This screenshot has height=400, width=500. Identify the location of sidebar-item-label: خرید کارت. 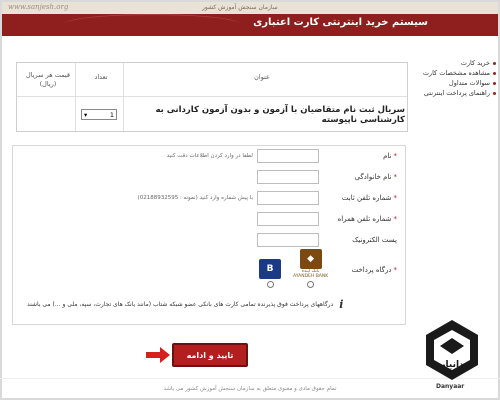
(475, 63).